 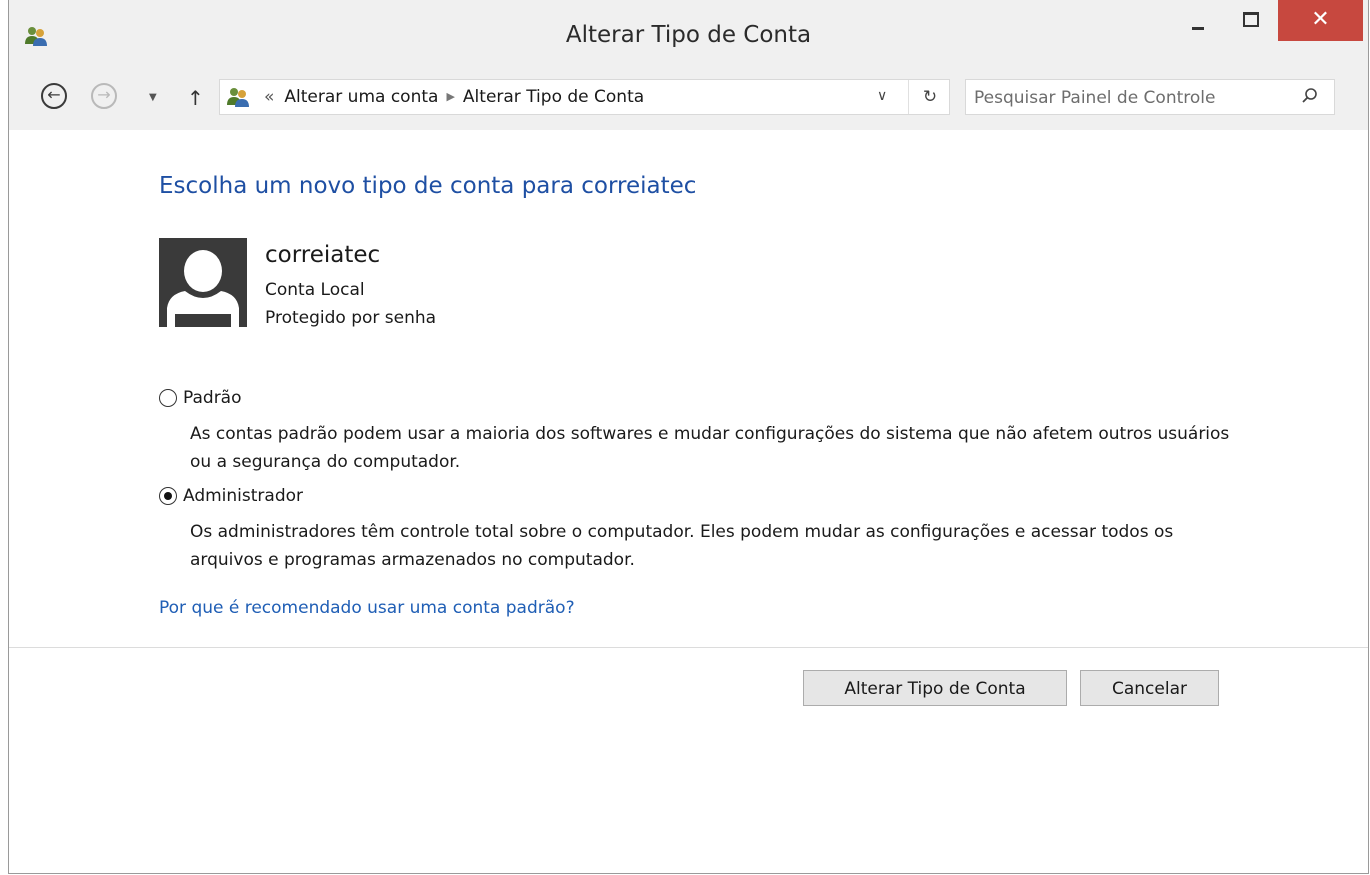 I want to click on chevron-down-icon: ▼, so click(x=153, y=97).